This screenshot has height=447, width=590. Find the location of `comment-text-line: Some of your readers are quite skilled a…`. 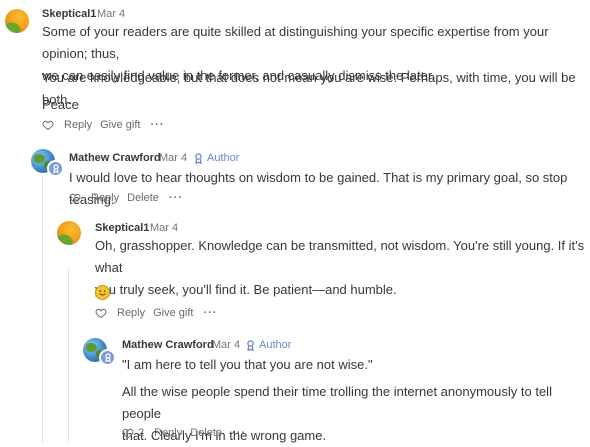

comment-text-line: Some of your readers are quite skilled a… is located at coordinates (295, 42).